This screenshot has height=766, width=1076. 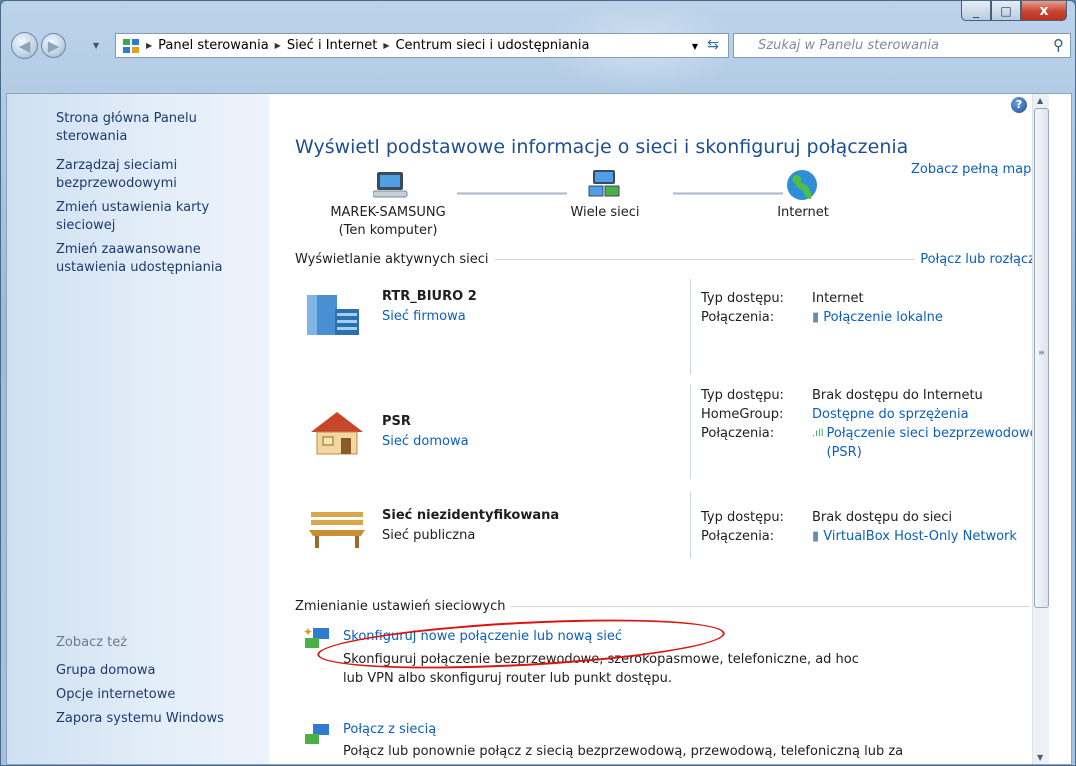 What do you see at coordinates (1058, 45) in the screenshot?
I see `search-icon: ⚲` at bounding box center [1058, 45].